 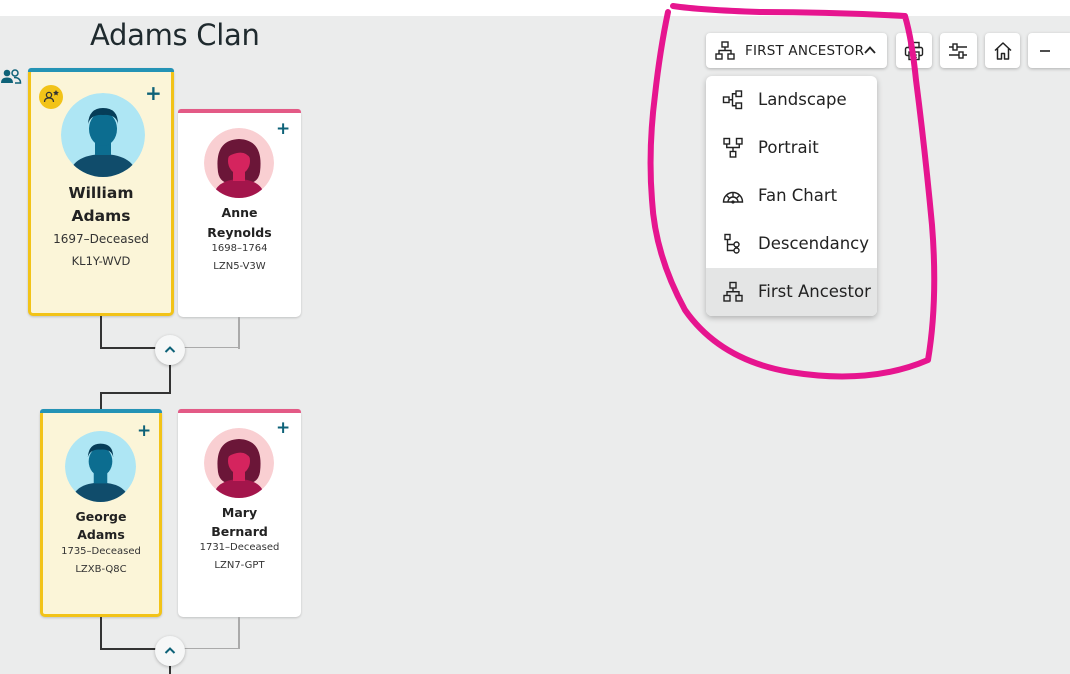 I want to click on page-title: Adams Clan, so click(x=175, y=35).